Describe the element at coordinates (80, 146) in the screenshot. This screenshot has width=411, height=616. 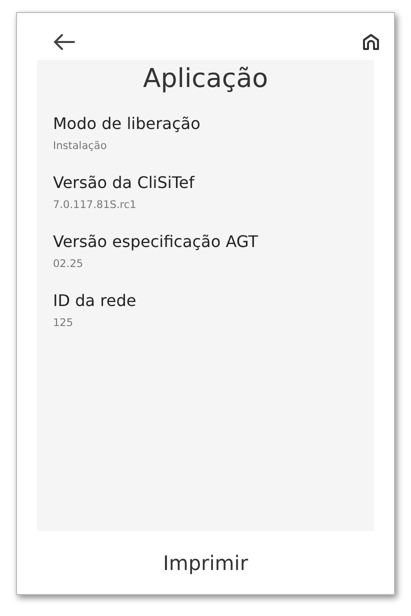
I see `field-value: Instalação` at that location.